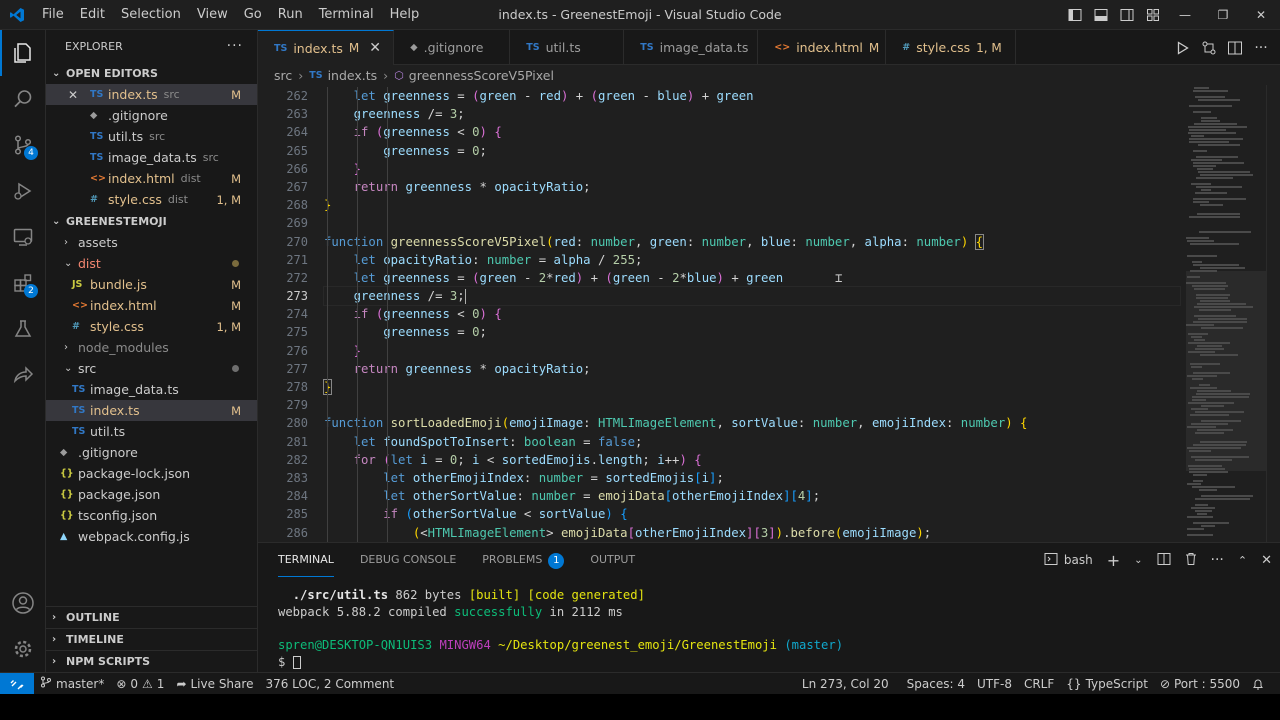  Describe the element at coordinates (151, 263) in the screenshot. I see `tree-folder-dist: ⌄ dist` at that location.